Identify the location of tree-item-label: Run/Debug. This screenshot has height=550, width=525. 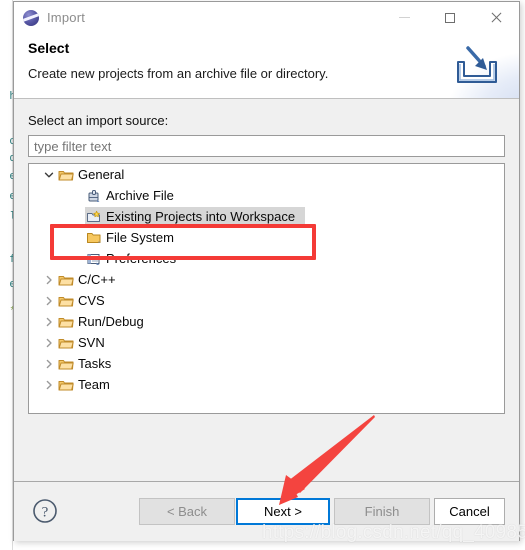
(111, 321).